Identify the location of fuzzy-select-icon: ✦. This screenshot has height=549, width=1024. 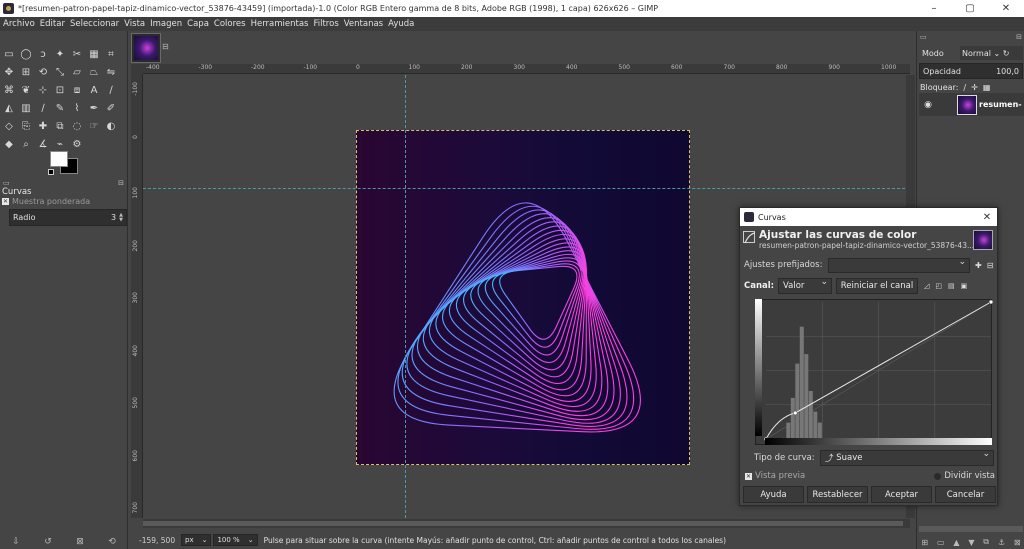
(60, 54).